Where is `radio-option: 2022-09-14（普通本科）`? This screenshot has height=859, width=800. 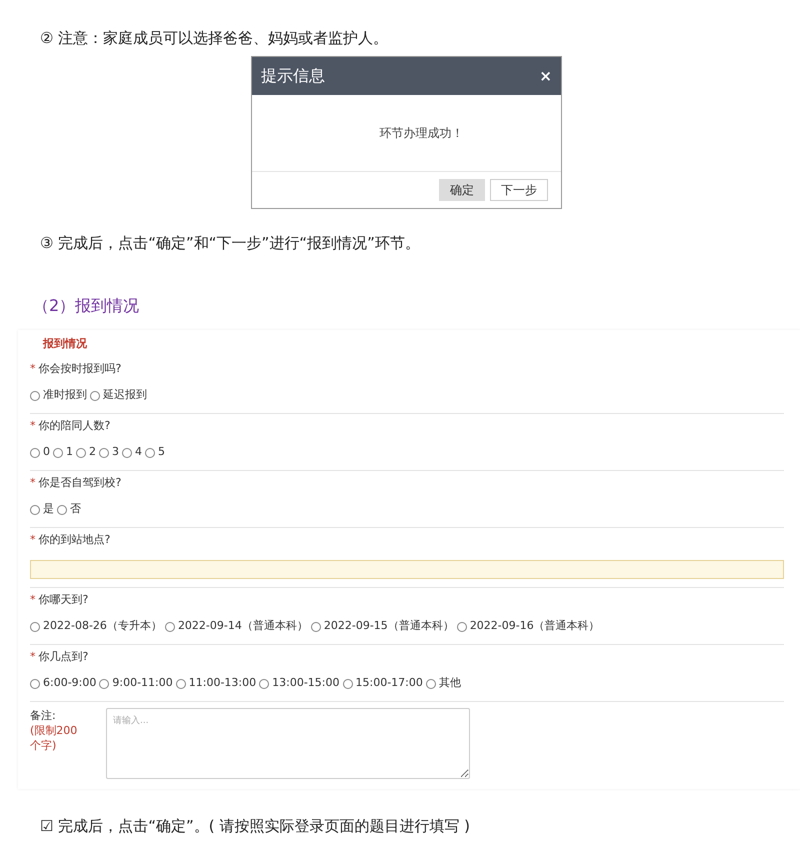
radio-option: 2022-09-14（普通本科） is located at coordinates (236, 626).